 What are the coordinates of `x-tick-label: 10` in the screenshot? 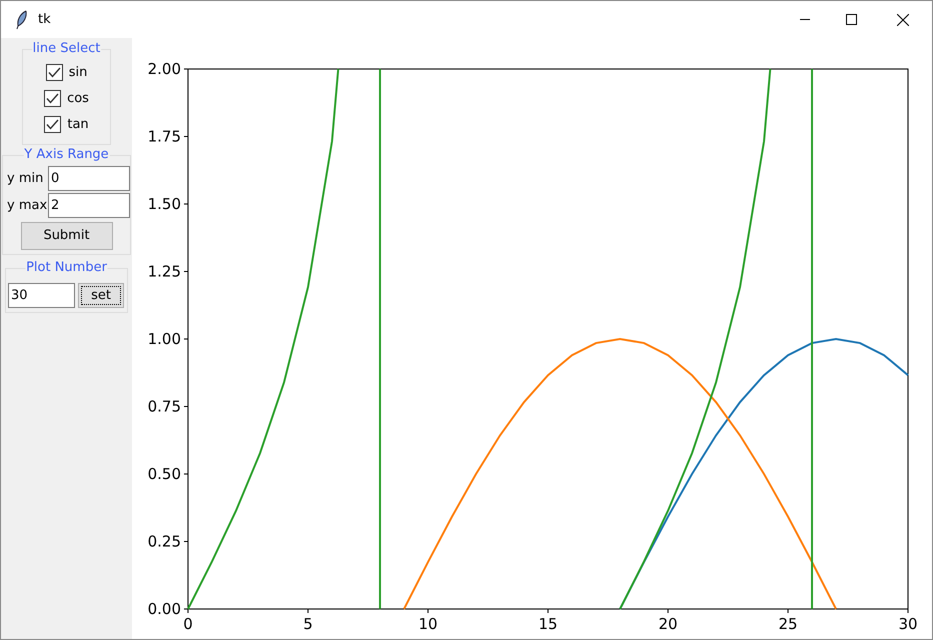 It's located at (428, 624).